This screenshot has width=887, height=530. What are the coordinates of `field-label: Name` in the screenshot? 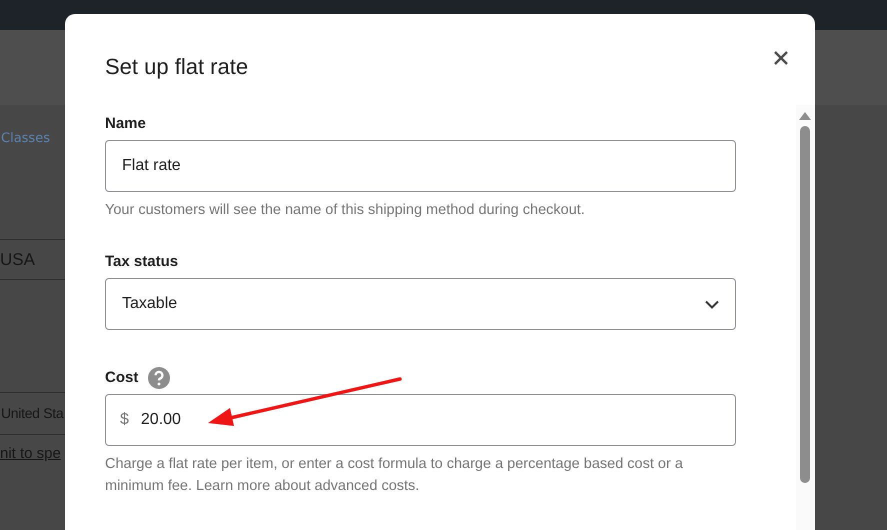 It's located at (125, 124).